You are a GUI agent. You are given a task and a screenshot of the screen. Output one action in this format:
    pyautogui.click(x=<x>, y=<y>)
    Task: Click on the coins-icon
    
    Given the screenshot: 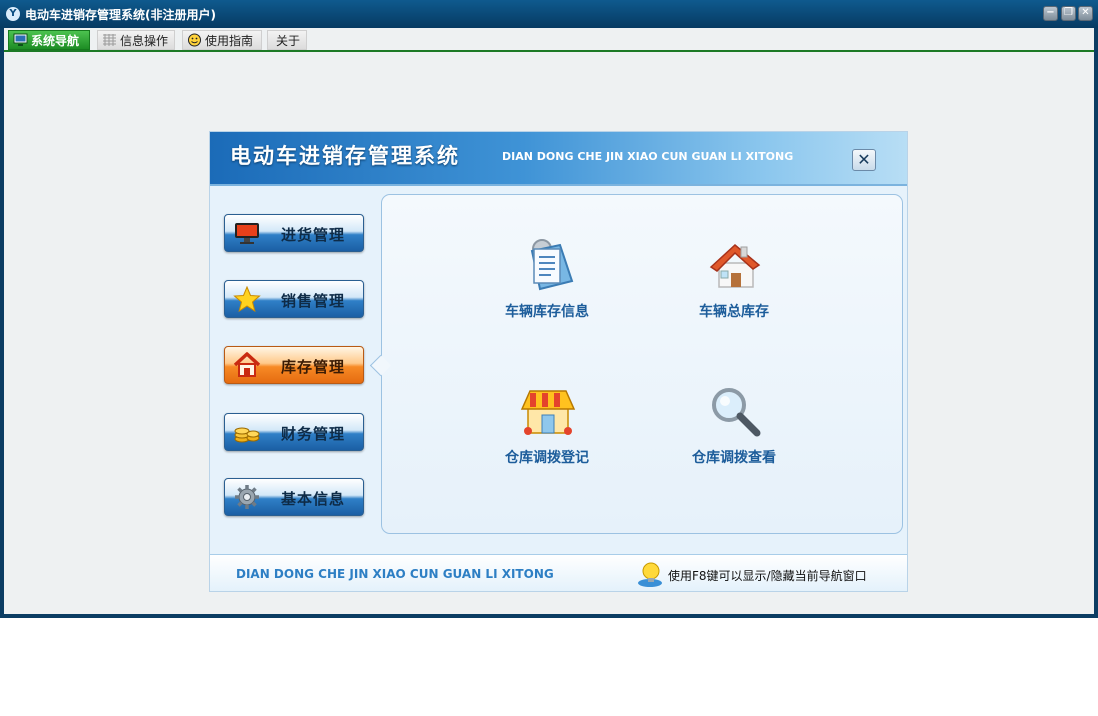 What is the action you would take?
    pyautogui.click(x=247, y=435)
    